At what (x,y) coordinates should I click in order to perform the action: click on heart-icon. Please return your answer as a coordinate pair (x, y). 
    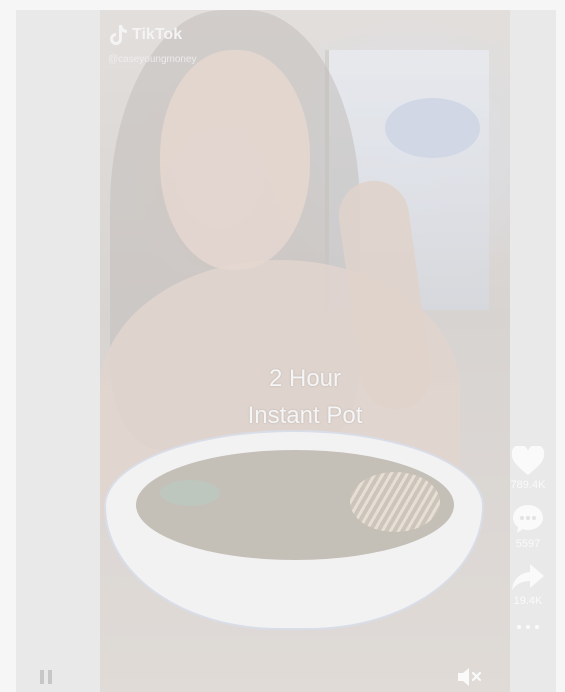
    Looking at the image, I should click on (528, 461).